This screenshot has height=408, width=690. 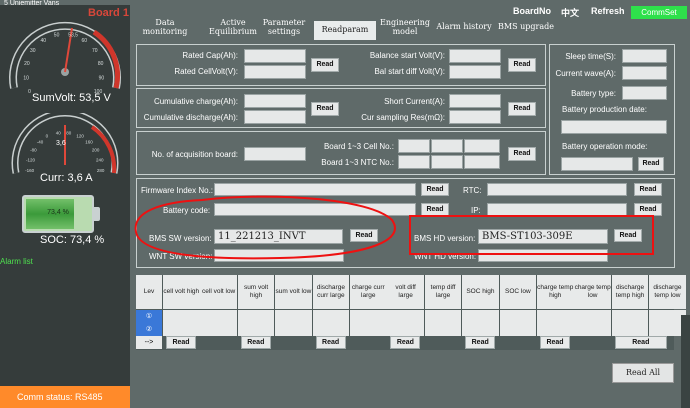 I want to click on sumvolt-tick-6: 53,5, so click(x=73, y=36).